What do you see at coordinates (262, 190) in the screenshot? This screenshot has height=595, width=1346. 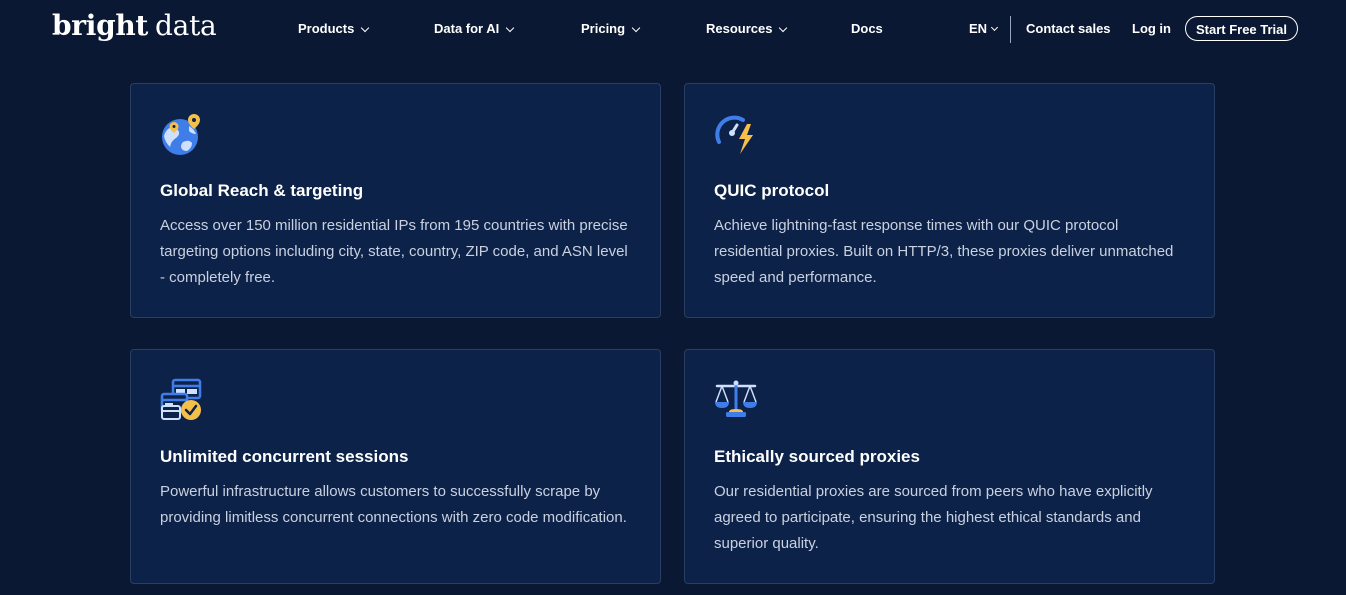 I see `feature-title: Global Reach & targeting` at bounding box center [262, 190].